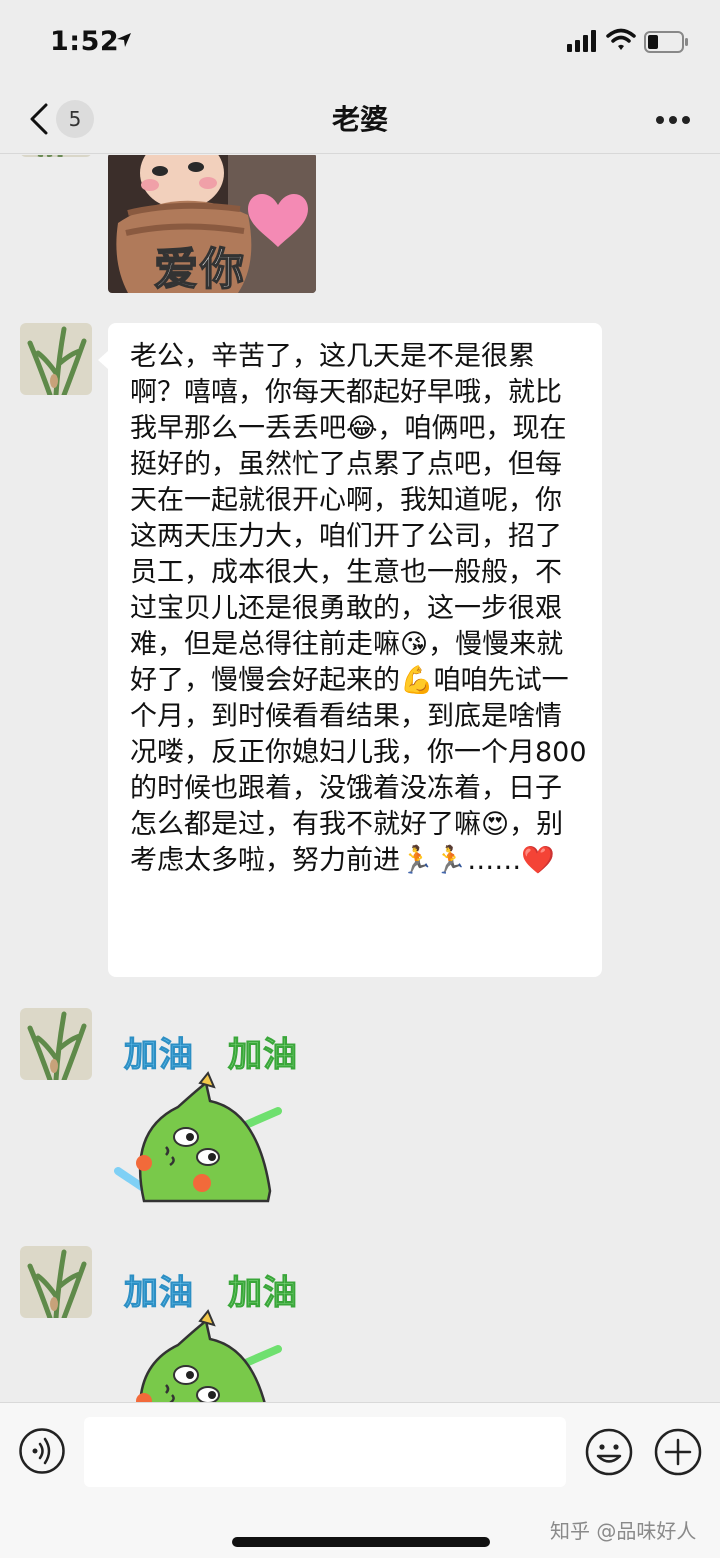 The width and height of the screenshot is (720, 1558). What do you see at coordinates (361, 1542) in the screenshot?
I see `home-indicator` at bounding box center [361, 1542].